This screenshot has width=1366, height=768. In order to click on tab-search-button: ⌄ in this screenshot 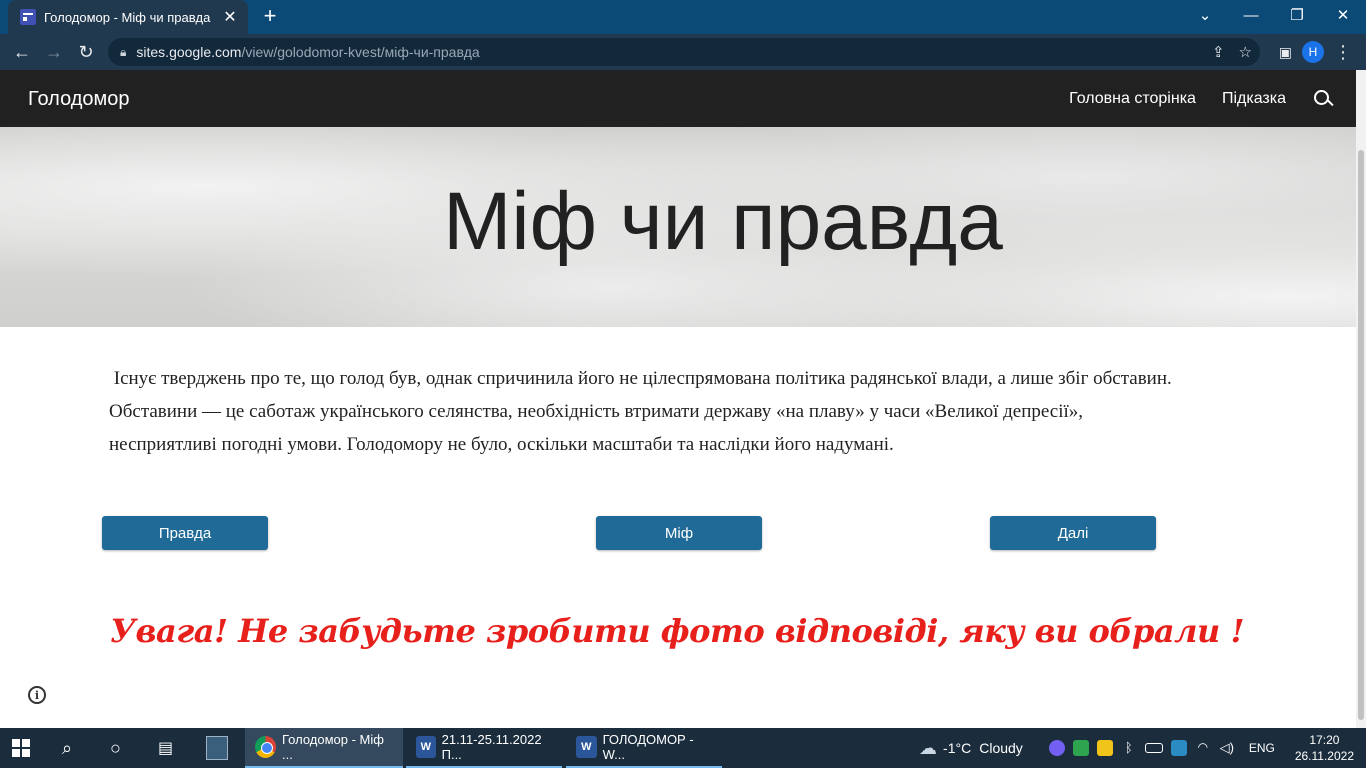, I will do `click(1205, 15)`.